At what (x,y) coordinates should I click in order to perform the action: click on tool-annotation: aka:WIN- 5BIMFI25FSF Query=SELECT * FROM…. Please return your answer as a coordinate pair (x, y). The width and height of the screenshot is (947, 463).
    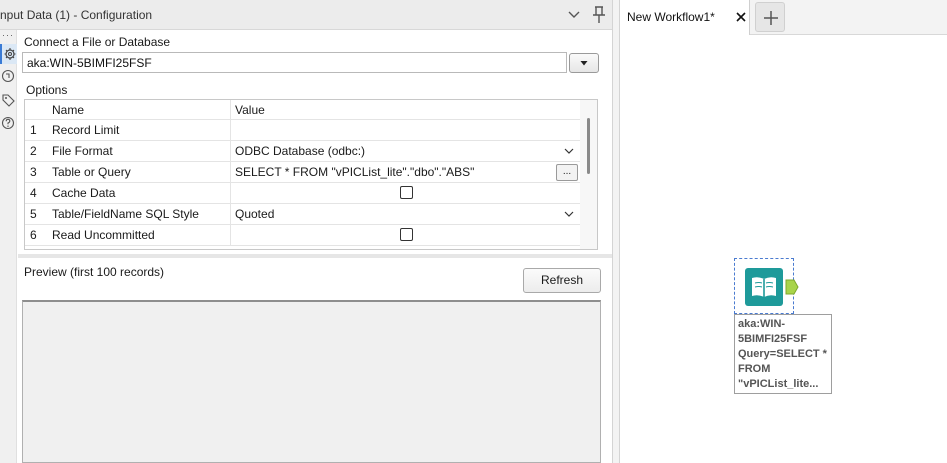
    Looking at the image, I should click on (783, 354).